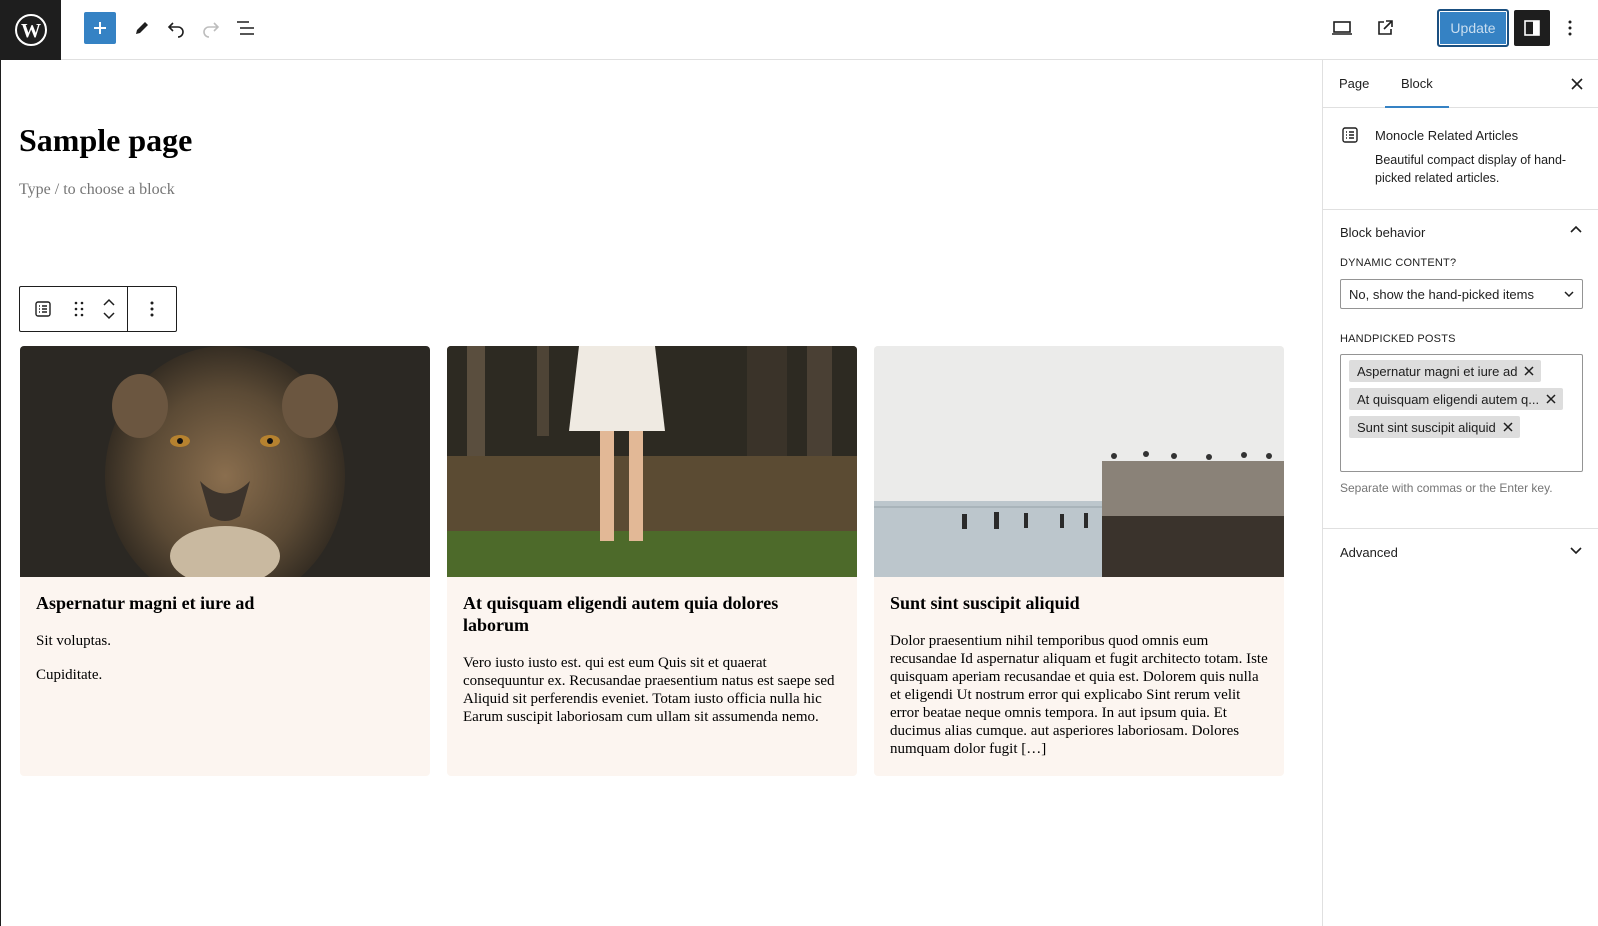  I want to click on block-placeholder: Type / to choose a block, so click(97, 190).